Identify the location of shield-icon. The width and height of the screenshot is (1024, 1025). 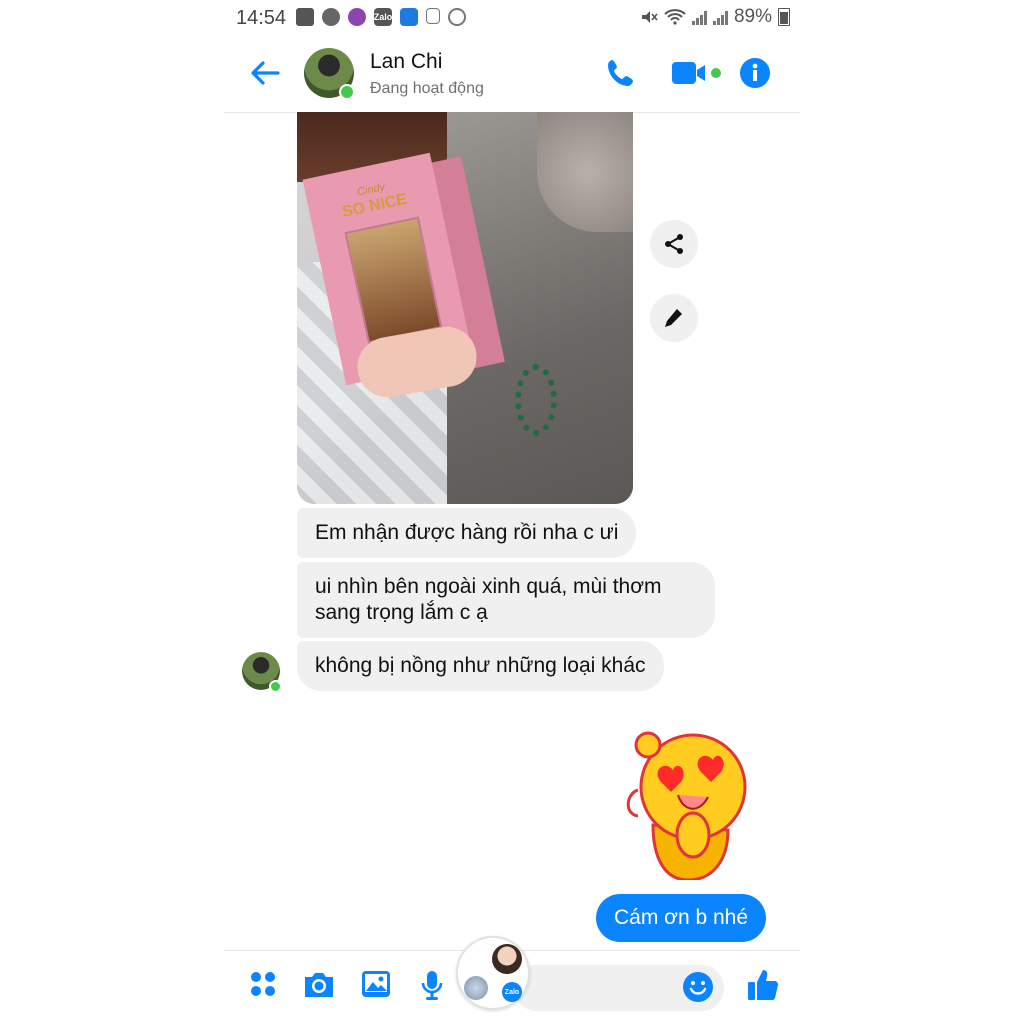
(433, 16).